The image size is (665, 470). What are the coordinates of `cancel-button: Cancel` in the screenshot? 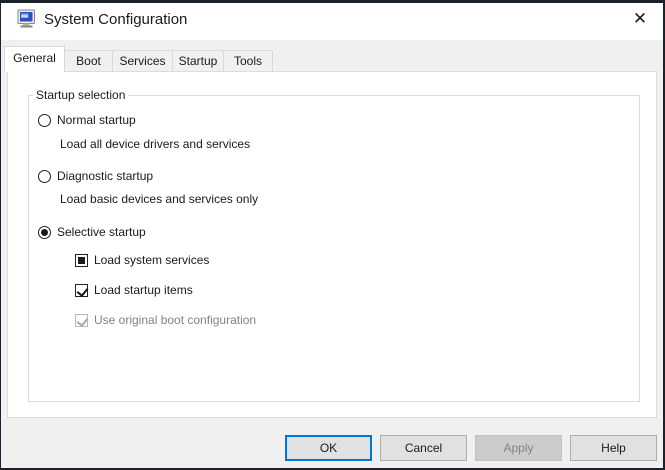 It's located at (423, 448).